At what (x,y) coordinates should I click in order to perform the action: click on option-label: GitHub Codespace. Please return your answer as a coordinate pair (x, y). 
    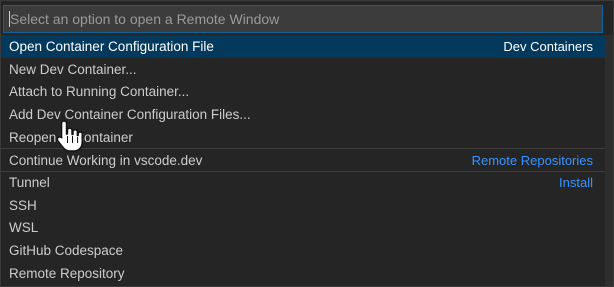
    Looking at the image, I should click on (66, 251).